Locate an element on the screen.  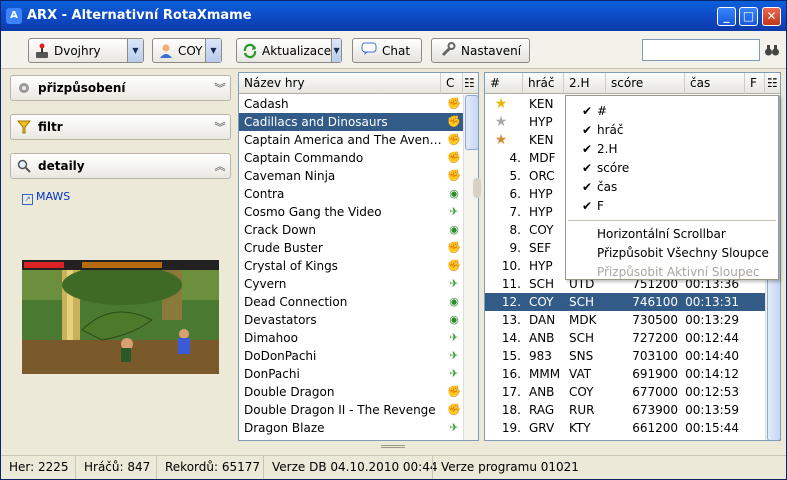
close-icon: ✕ is located at coordinates (771, 16).